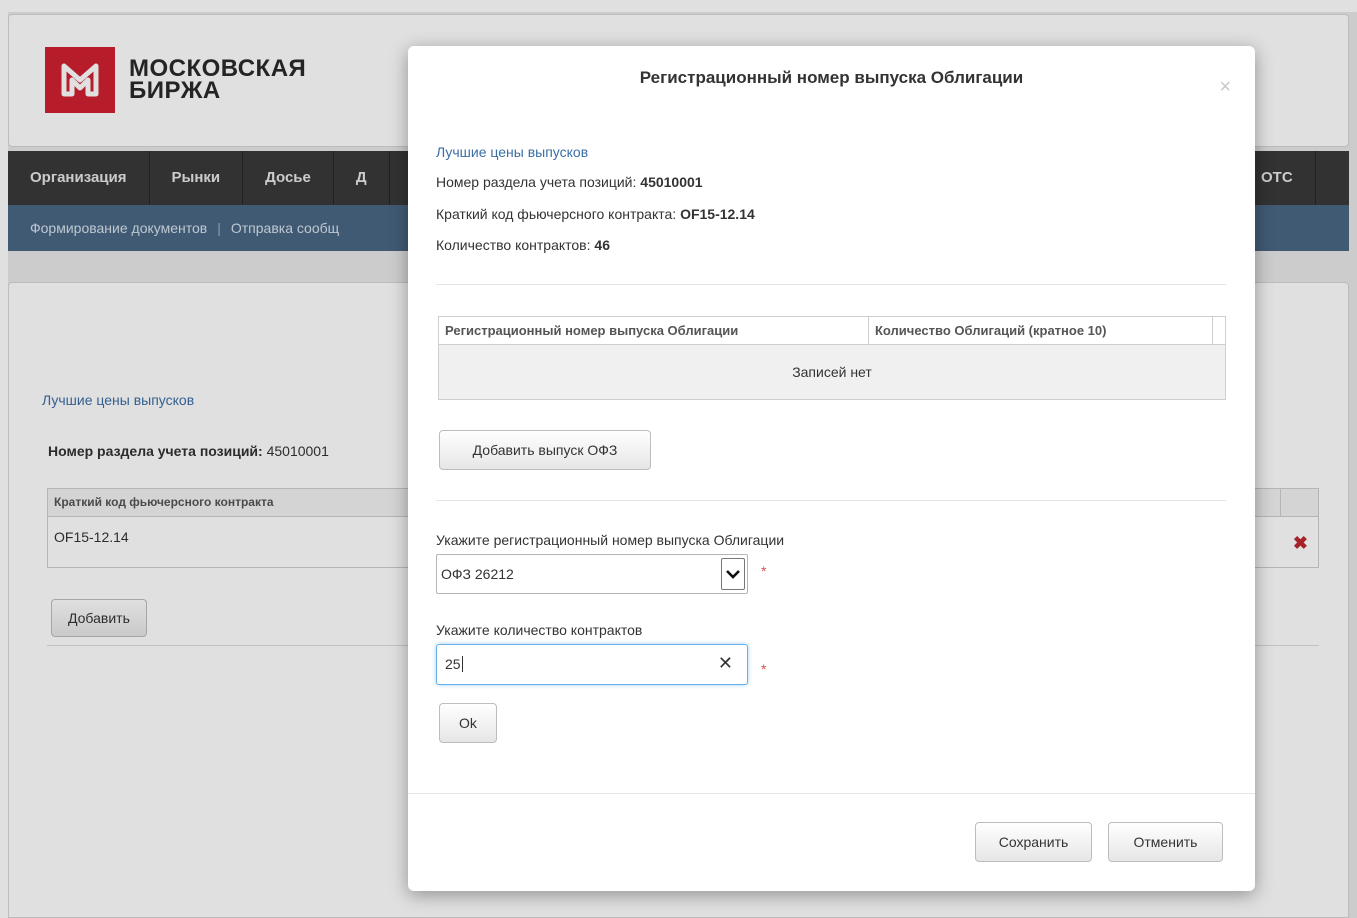 The width and height of the screenshot is (1357, 918). I want to click on section-number-label: Номер раздела учета позиций:, so click(536, 182).